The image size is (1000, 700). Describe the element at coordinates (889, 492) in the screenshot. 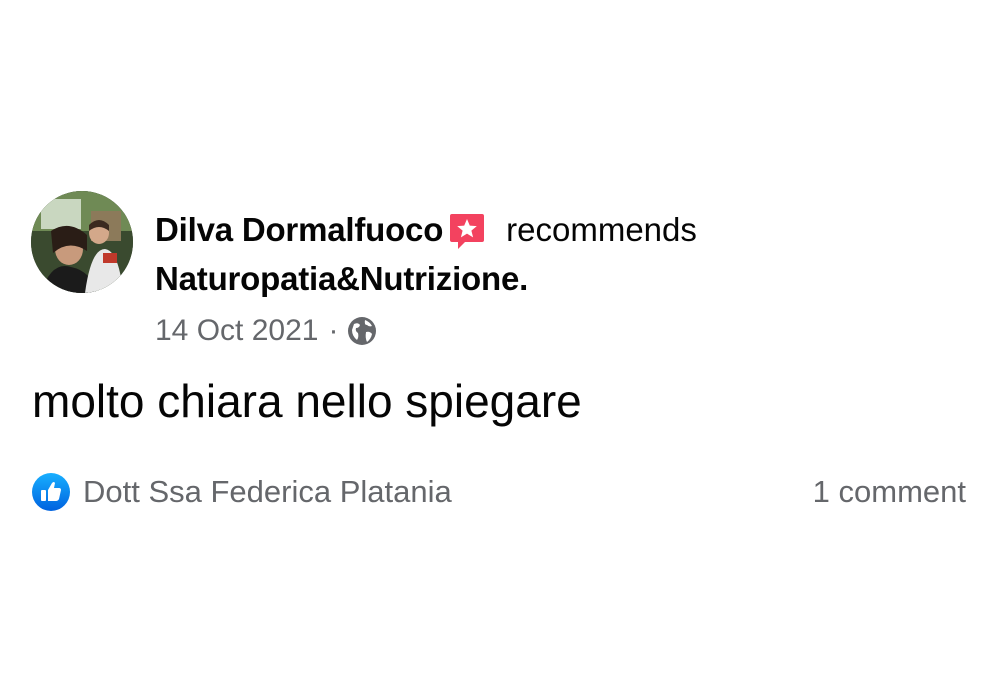

I see `comment-count-link: 1 comment` at that location.